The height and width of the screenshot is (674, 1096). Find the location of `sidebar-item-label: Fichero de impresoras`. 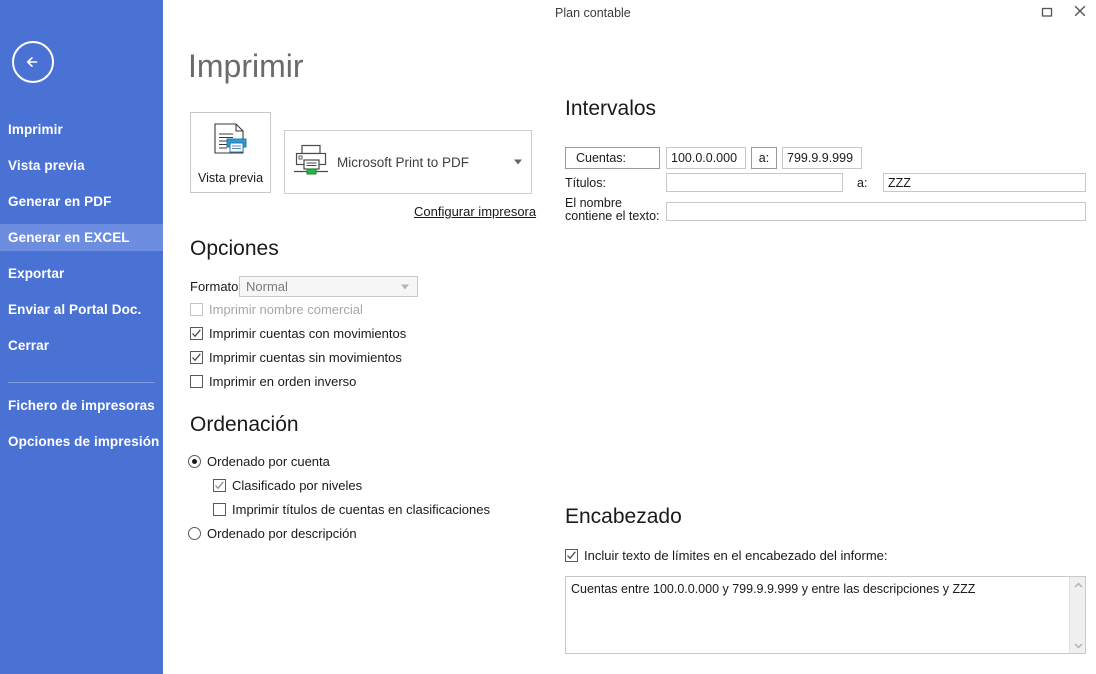

sidebar-item-label: Fichero de impresoras is located at coordinates (81, 405).